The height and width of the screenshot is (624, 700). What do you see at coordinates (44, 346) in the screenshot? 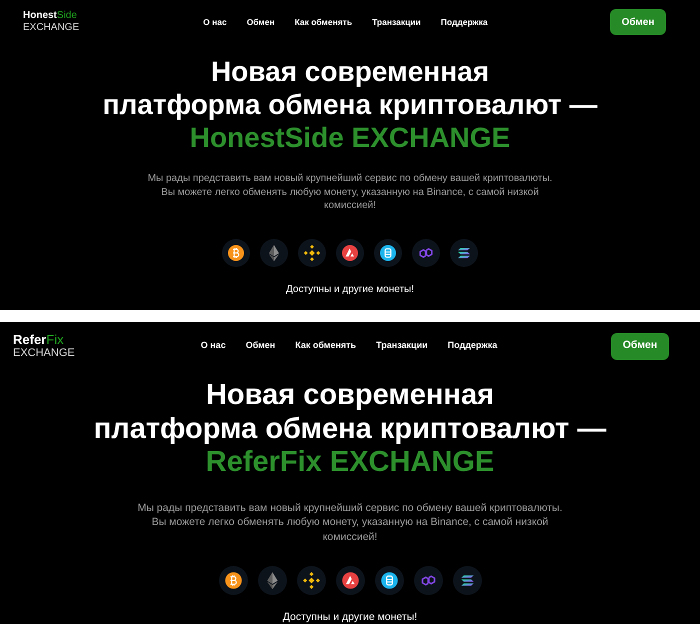
I see `site-logo: ReferFix EXCHANGE` at bounding box center [44, 346].